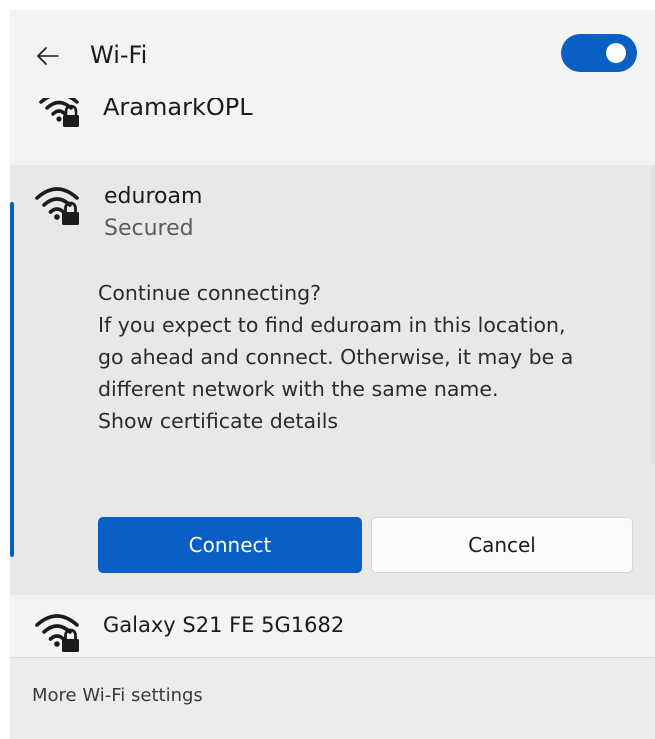  What do you see at coordinates (332, 698) in the screenshot?
I see `flyout-footer: More Wi-Fi settings` at bounding box center [332, 698].